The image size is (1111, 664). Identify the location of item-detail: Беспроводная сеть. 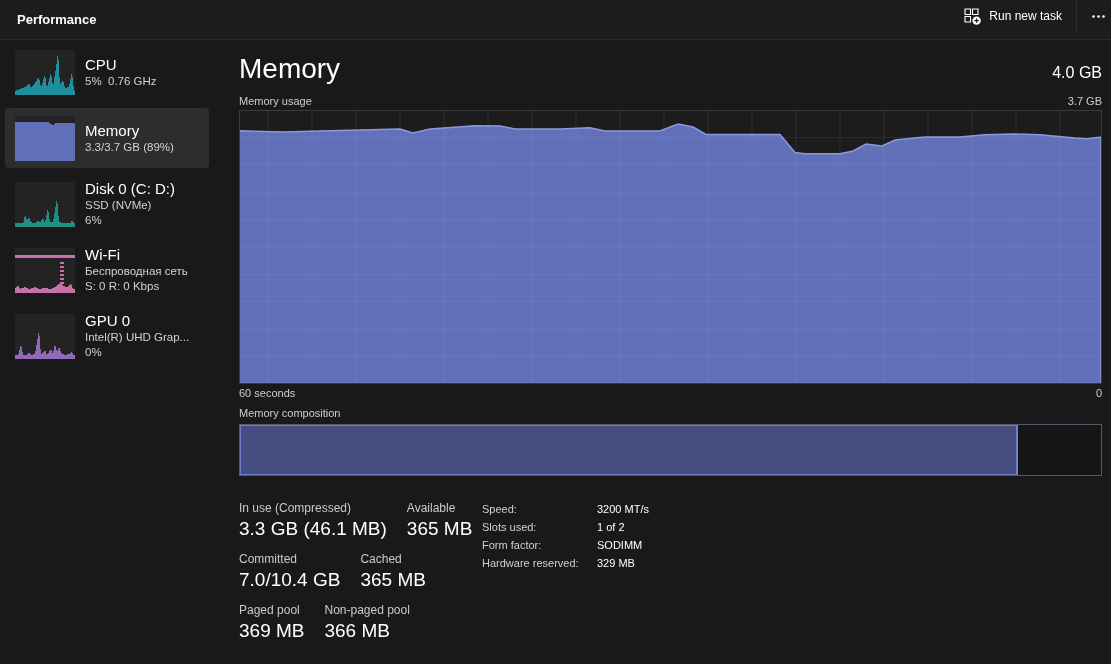
(136, 271).